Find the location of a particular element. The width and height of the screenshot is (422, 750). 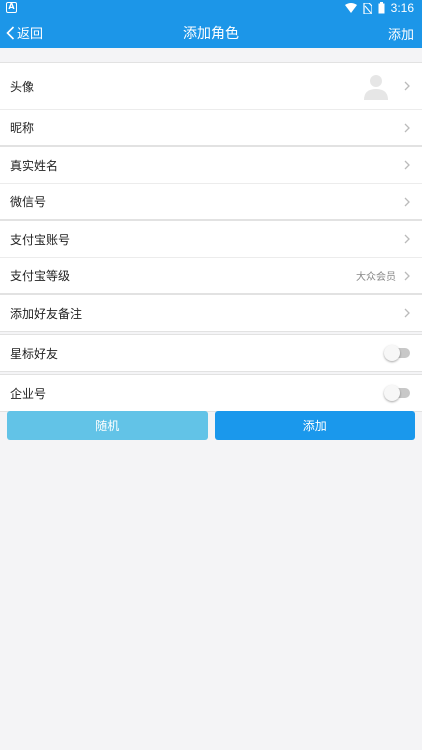

alipay-level-value: 大众会员 is located at coordinates (376, 277).